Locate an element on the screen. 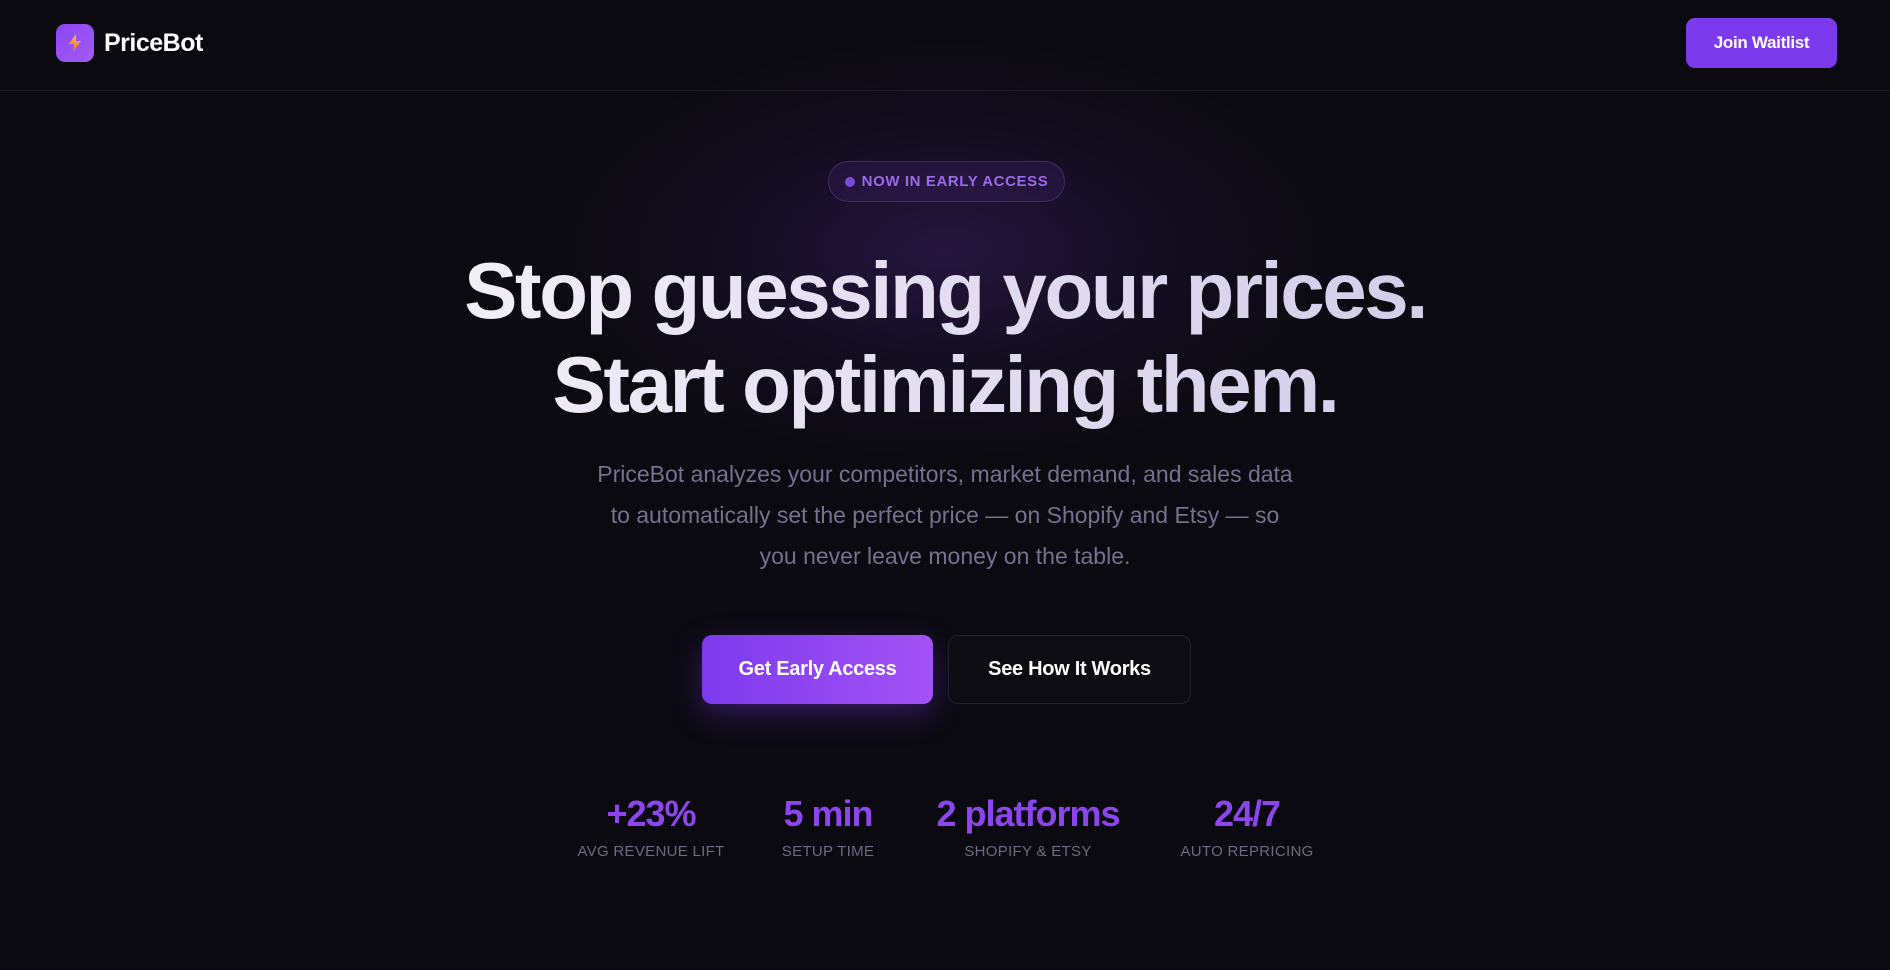  early-access-badge: NOW IN EARLY ACCESS is located at coordinates (946, 181).